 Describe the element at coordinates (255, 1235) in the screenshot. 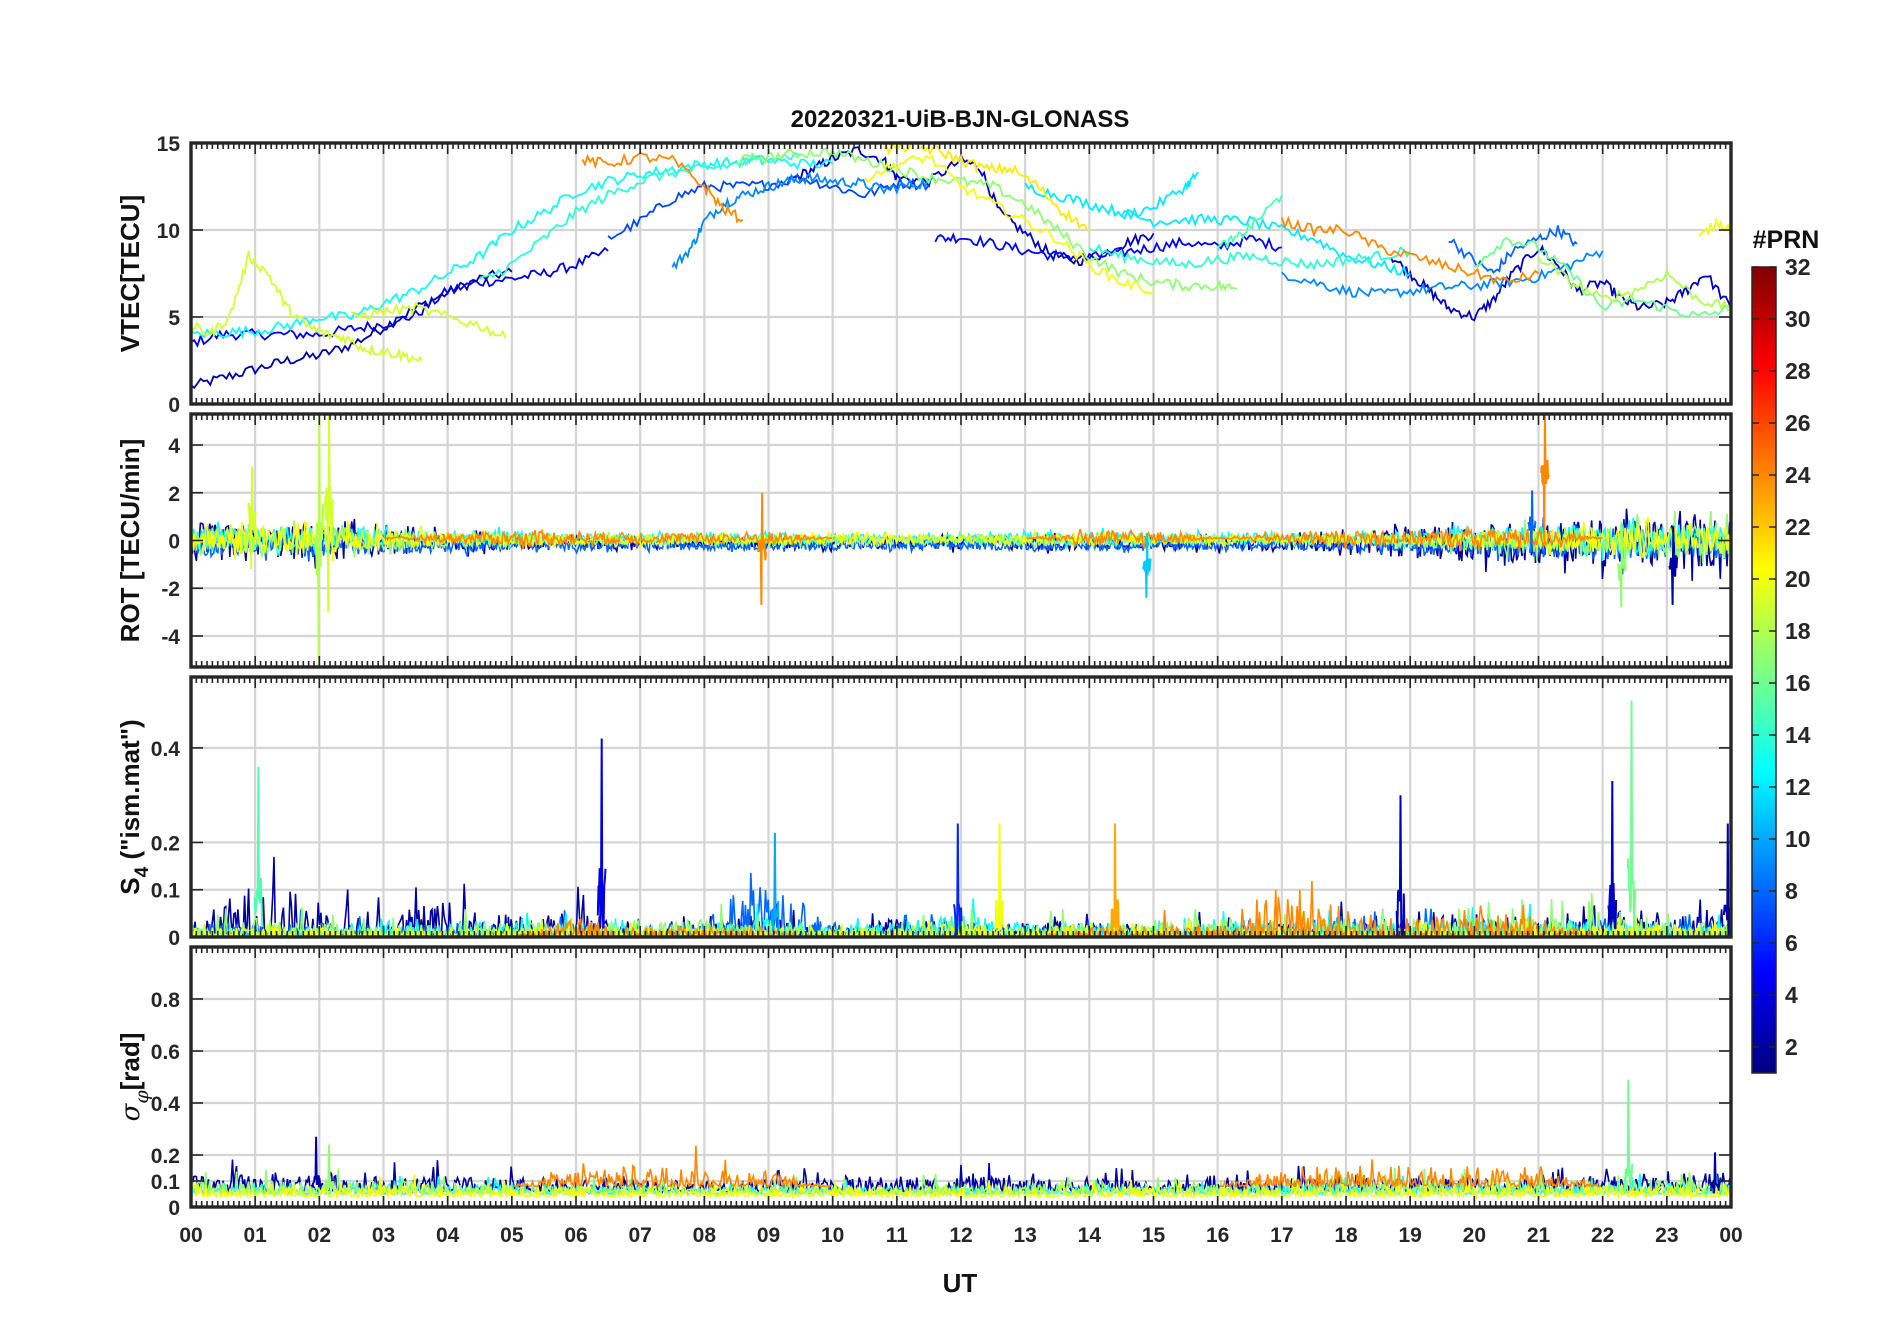

I see `x-tick-label: 01` at that location.